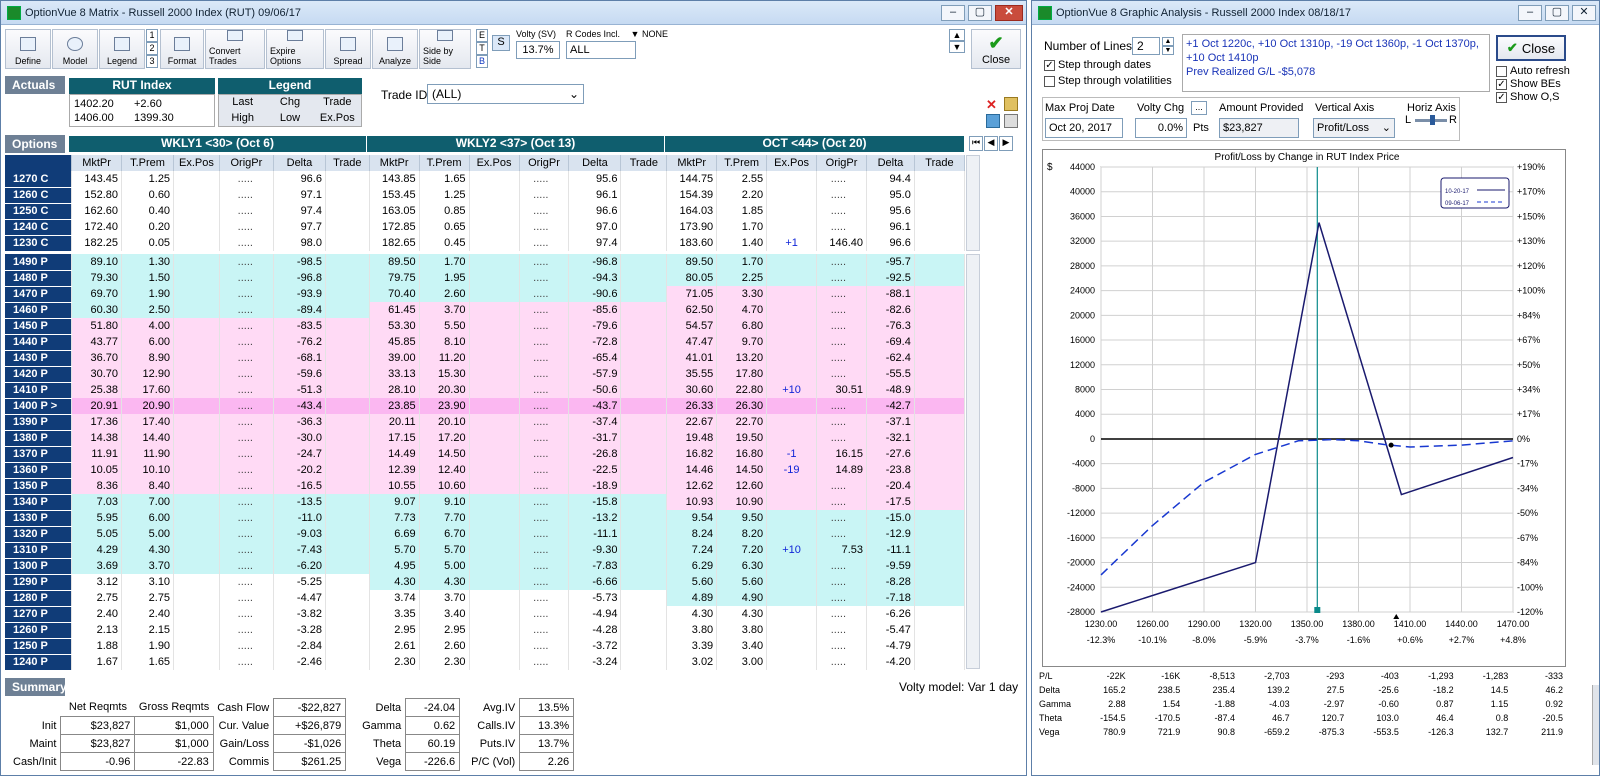 The image size is (1600, 776). I want to click on volty-input: 13.7%, so click(538, 50).